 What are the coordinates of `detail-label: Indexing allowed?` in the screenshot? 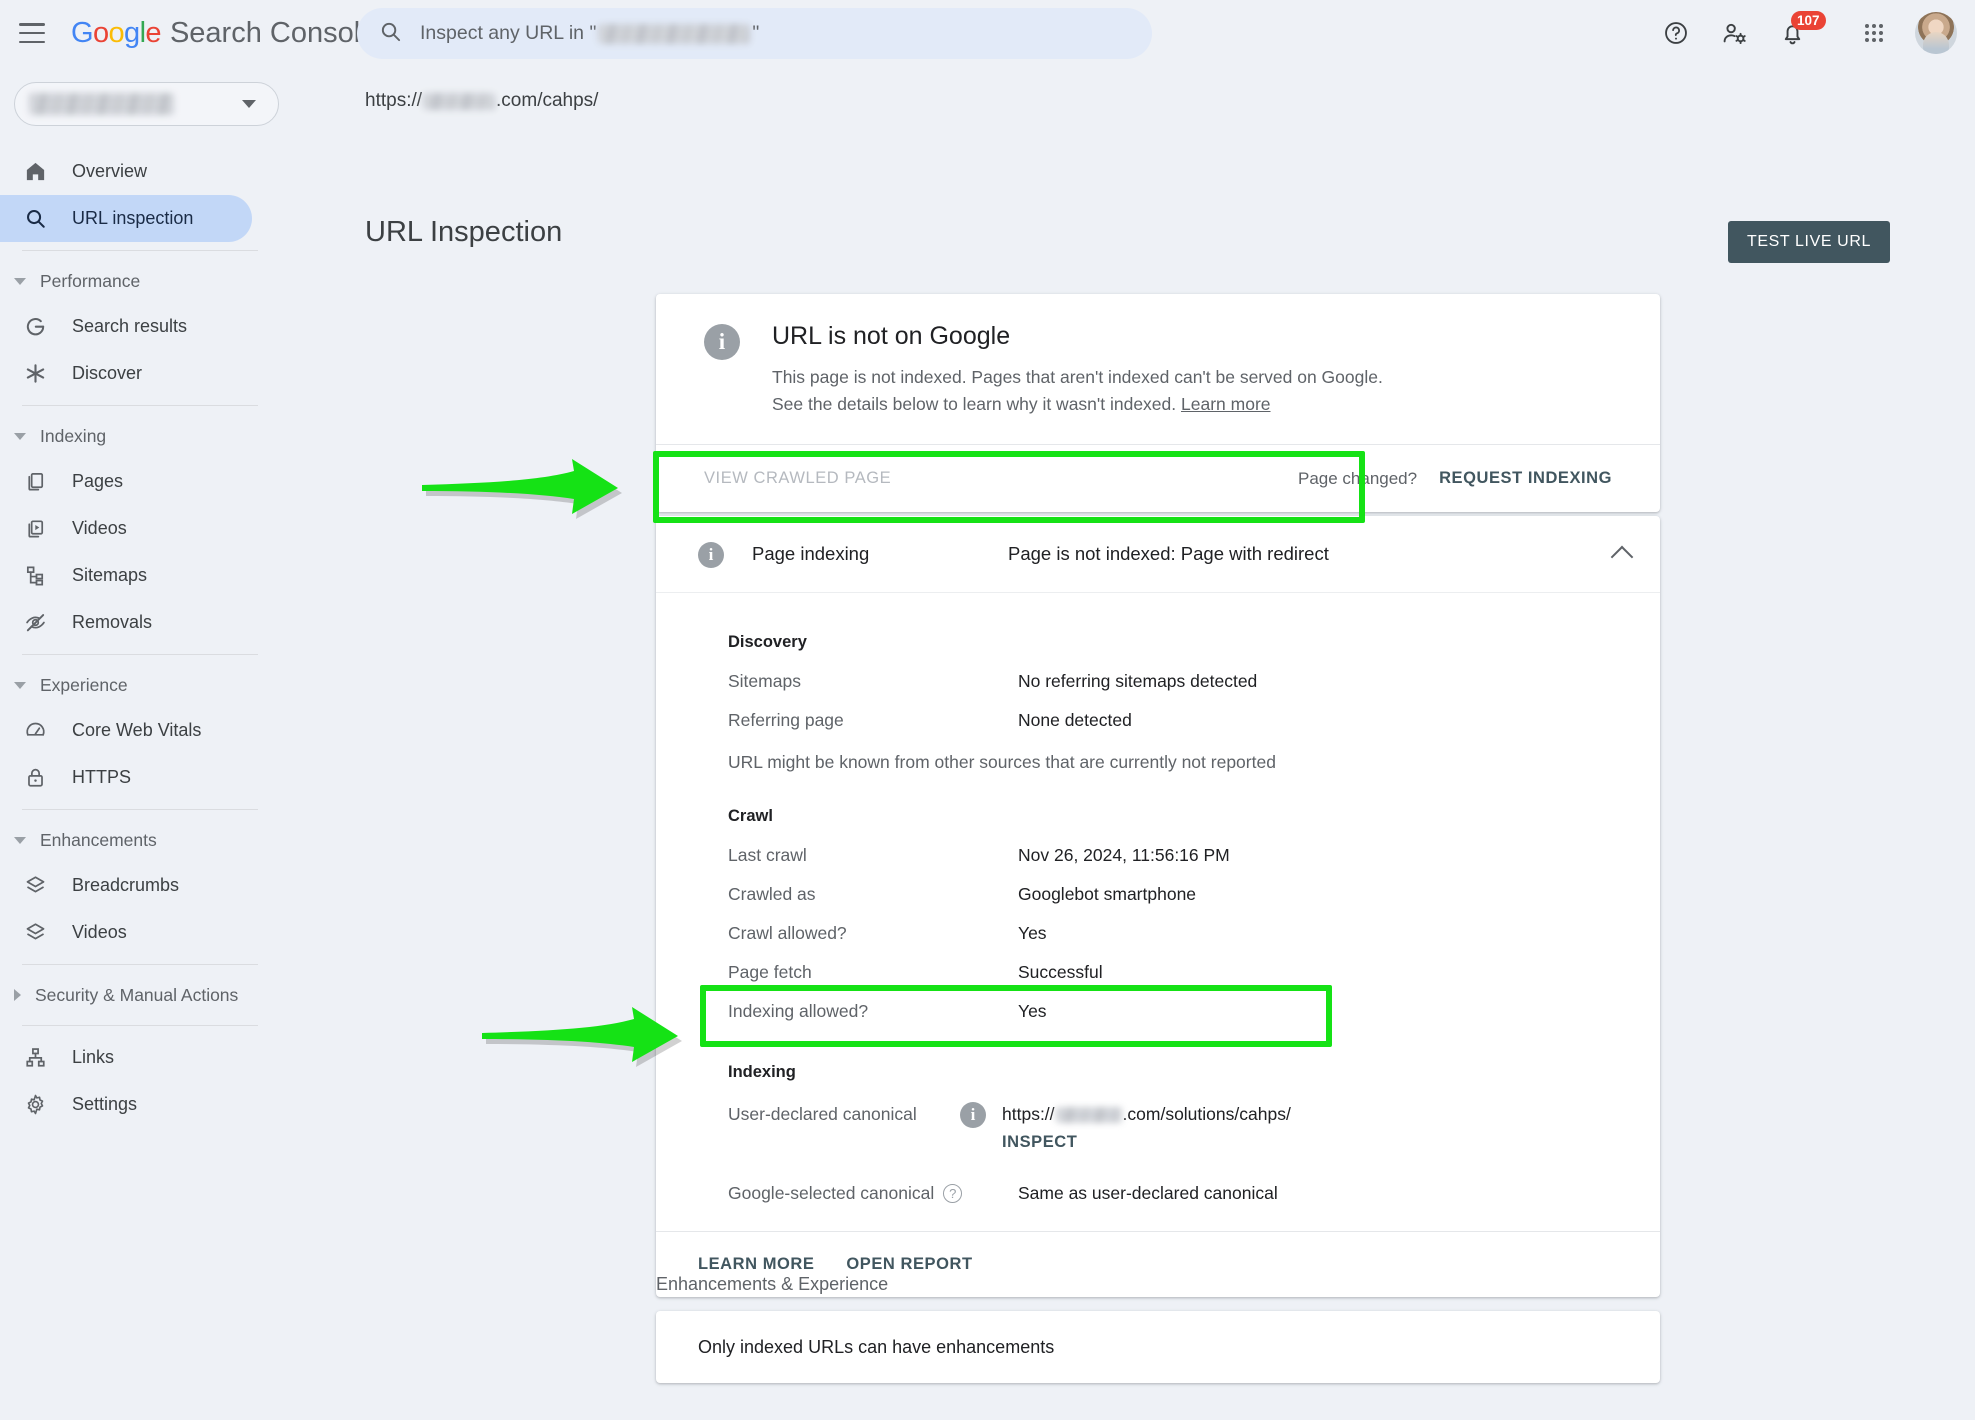 It's located at (798, 1011).